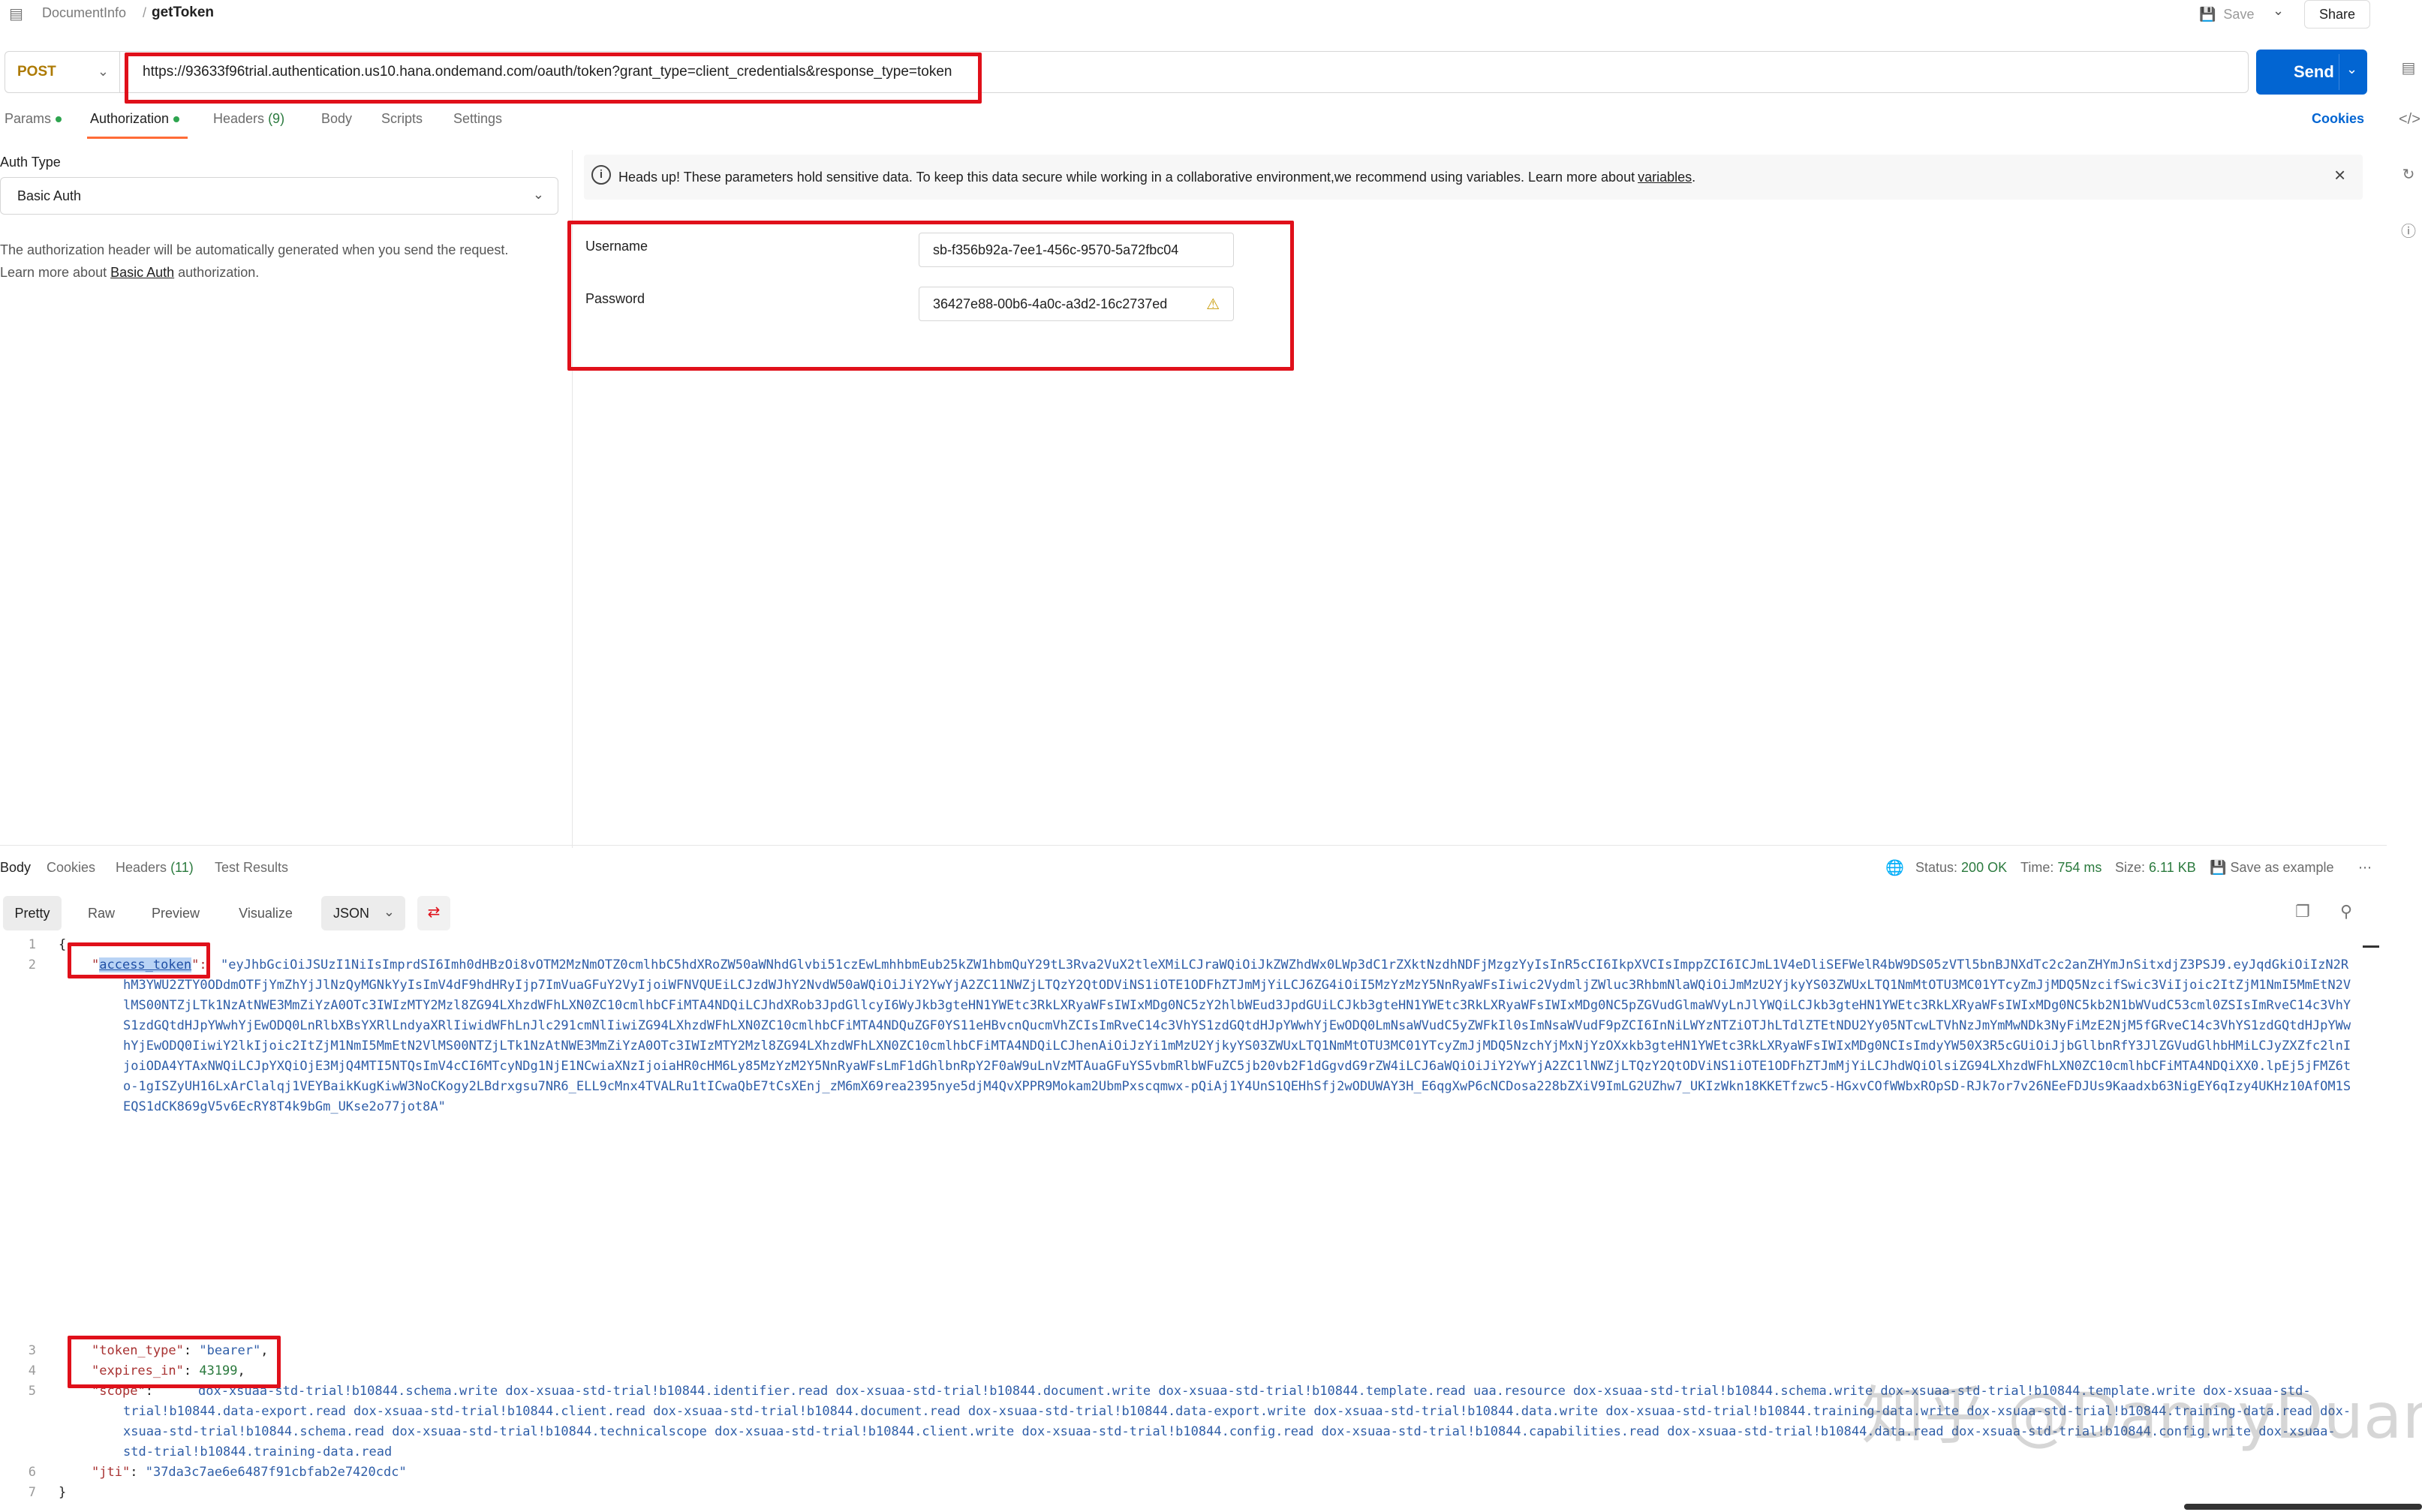 This screenshot has height=1512, width=2422. What do you see at coordinates (2037, 867) in the screenshot?
I see `time-label: Time:` at bounding box center [2037, 867].